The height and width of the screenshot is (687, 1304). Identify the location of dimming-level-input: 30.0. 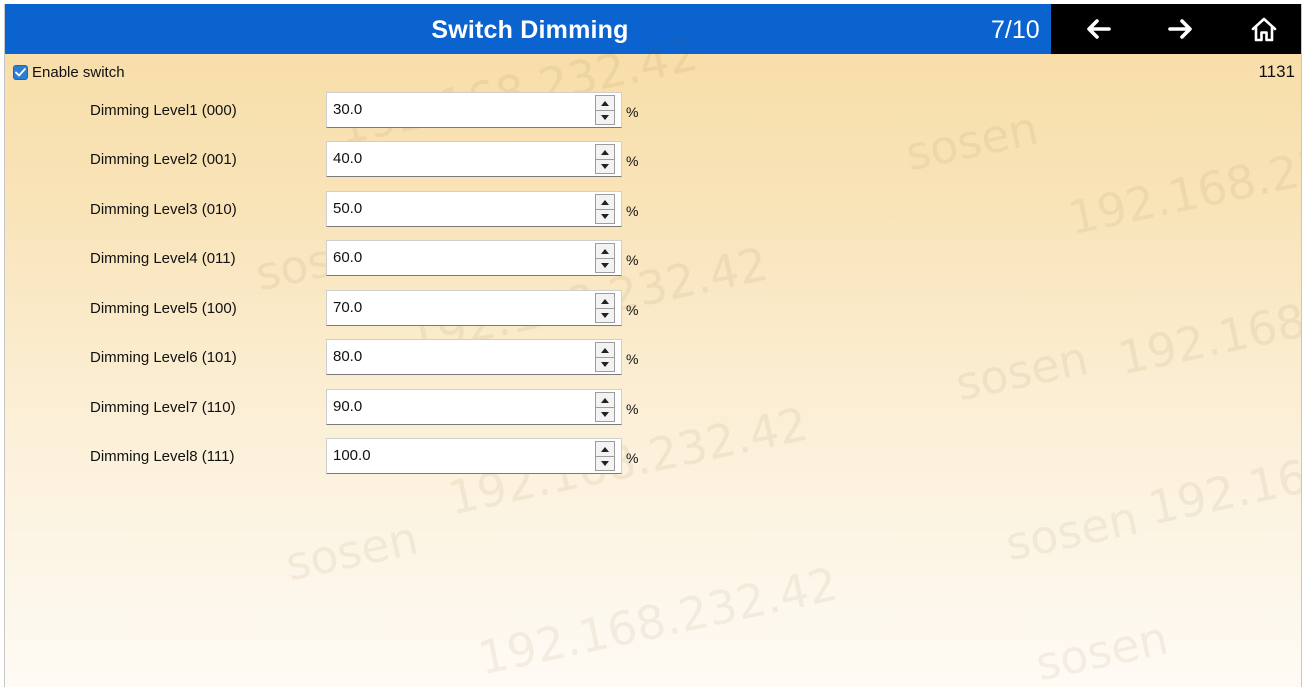
(474, 110).